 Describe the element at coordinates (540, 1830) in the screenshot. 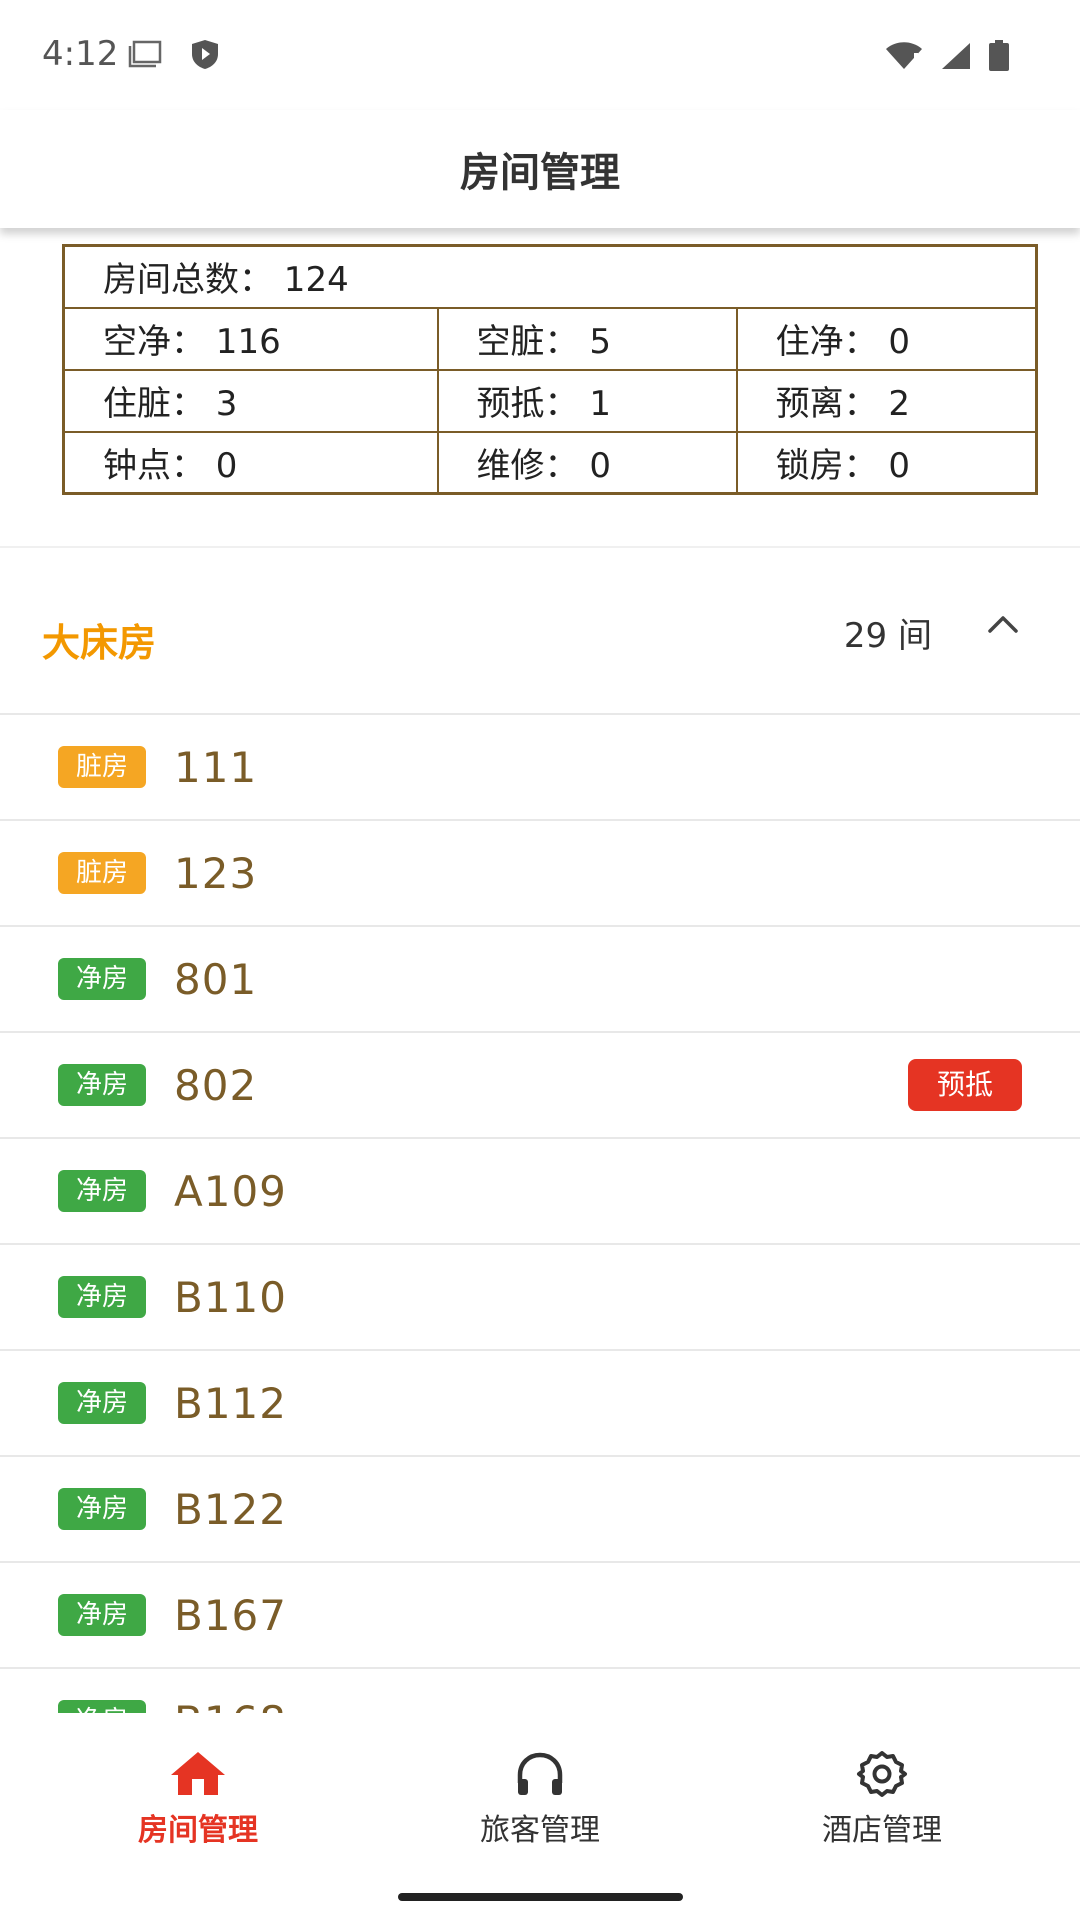

I see `nav-label: 旅客管理` at that location.